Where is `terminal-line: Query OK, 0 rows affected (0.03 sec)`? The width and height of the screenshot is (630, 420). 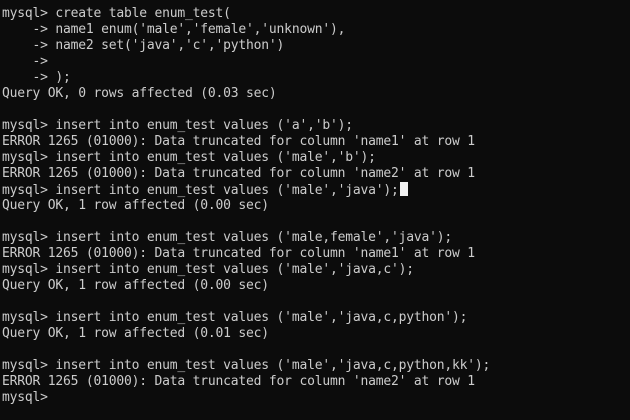 terminal-line: Query OK, 0 rows affected (0.03 sec) is located at coordinates (139, 93).